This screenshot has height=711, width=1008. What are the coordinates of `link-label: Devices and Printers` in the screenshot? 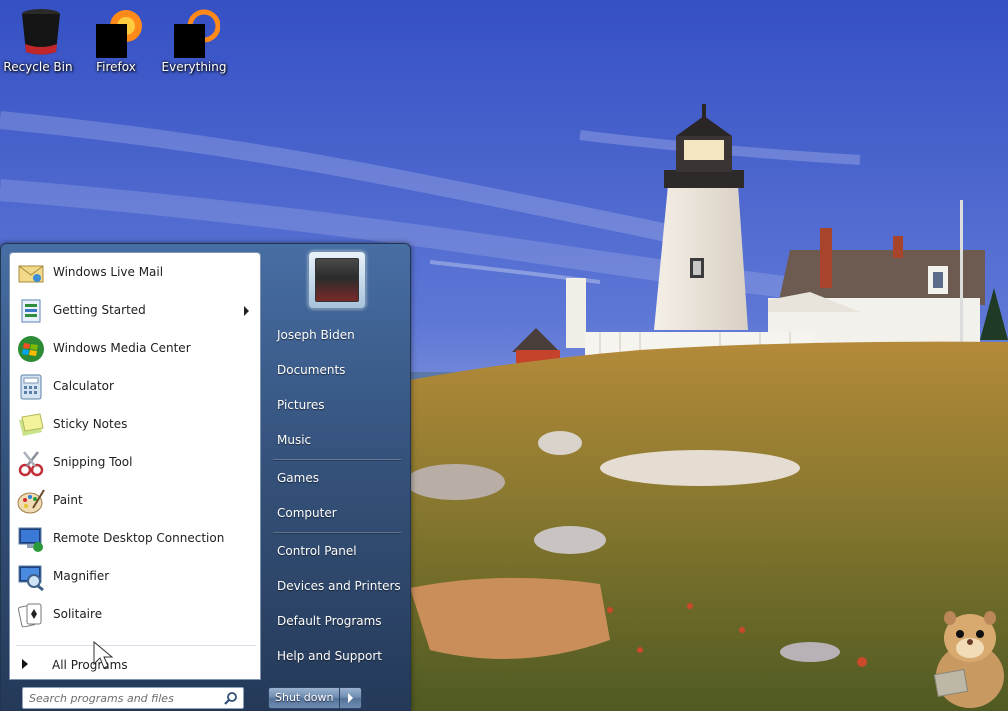 It's located at (339, 586).